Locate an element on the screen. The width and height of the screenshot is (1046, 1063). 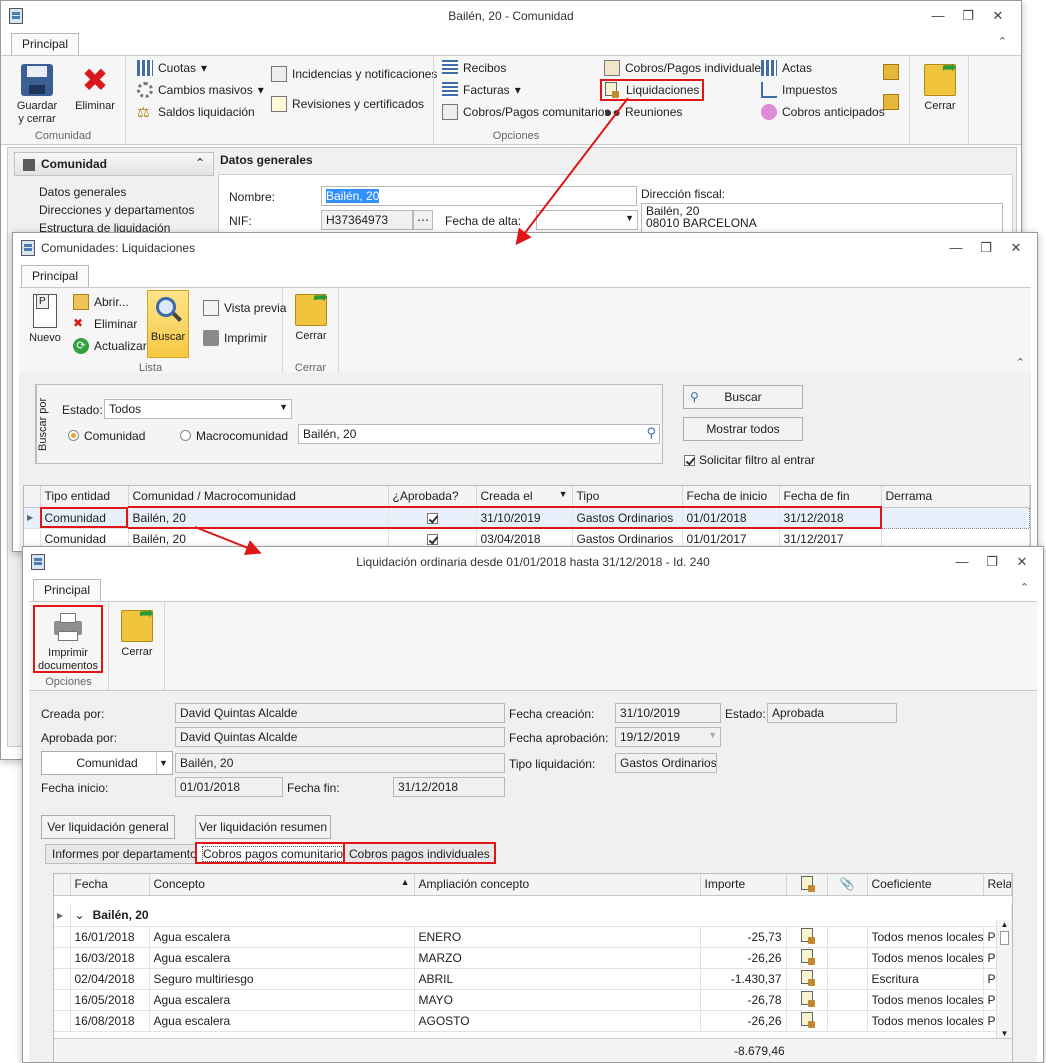
revisiones-button: Revisiones y certificados is located at coordinates (347, 104).